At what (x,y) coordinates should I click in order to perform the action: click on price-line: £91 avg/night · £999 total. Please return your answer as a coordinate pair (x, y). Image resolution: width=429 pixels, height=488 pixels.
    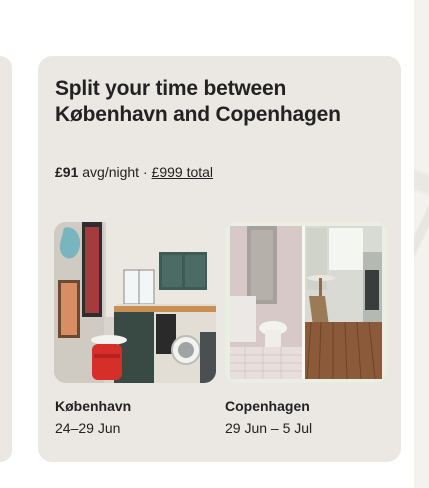
    Looking at the image, I should click on (215, 172).